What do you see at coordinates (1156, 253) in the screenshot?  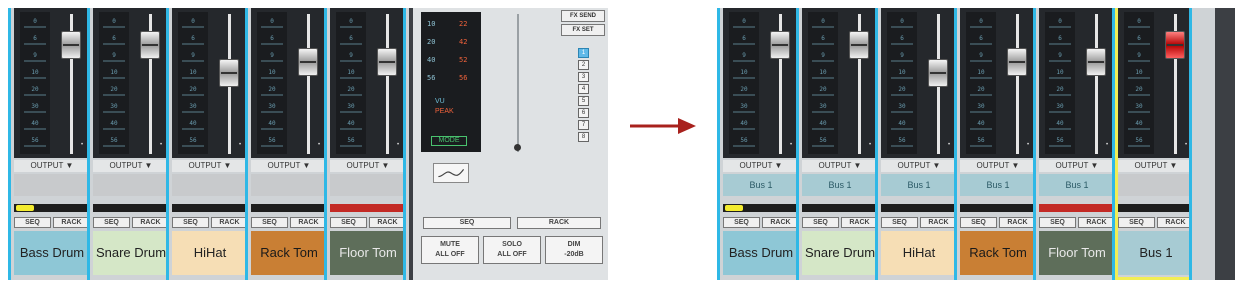 I see `channel-name-label: Bus 1` at bounding box center [1156, 253].